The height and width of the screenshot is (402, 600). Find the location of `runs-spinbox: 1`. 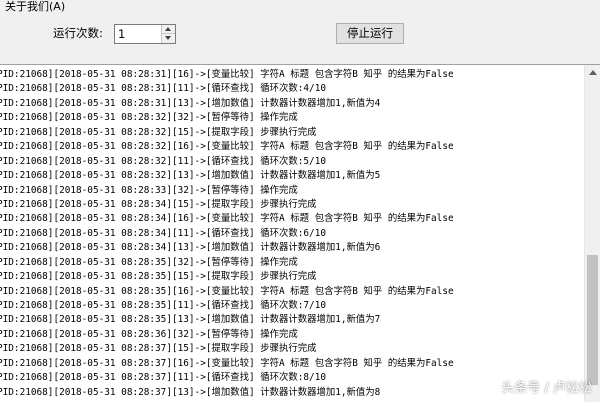

runs-spinbox: 1 is located at coordinates (145, 34).